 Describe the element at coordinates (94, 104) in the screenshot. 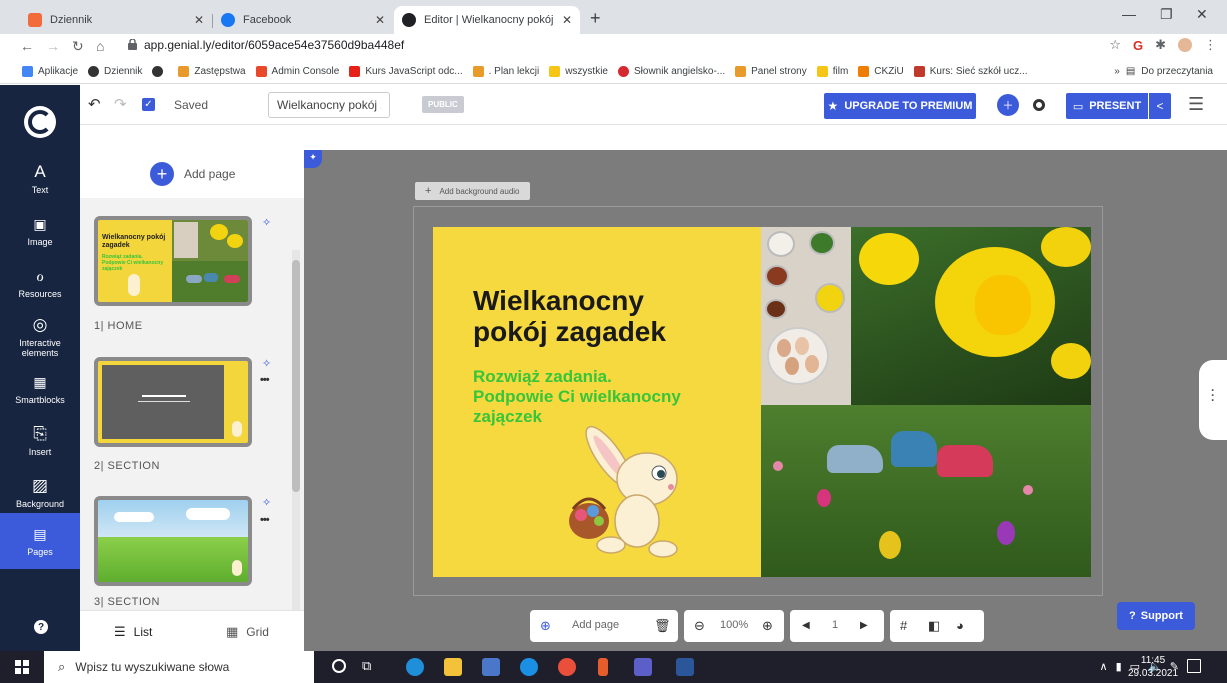

I see `undo-icon: ↶` at that location.